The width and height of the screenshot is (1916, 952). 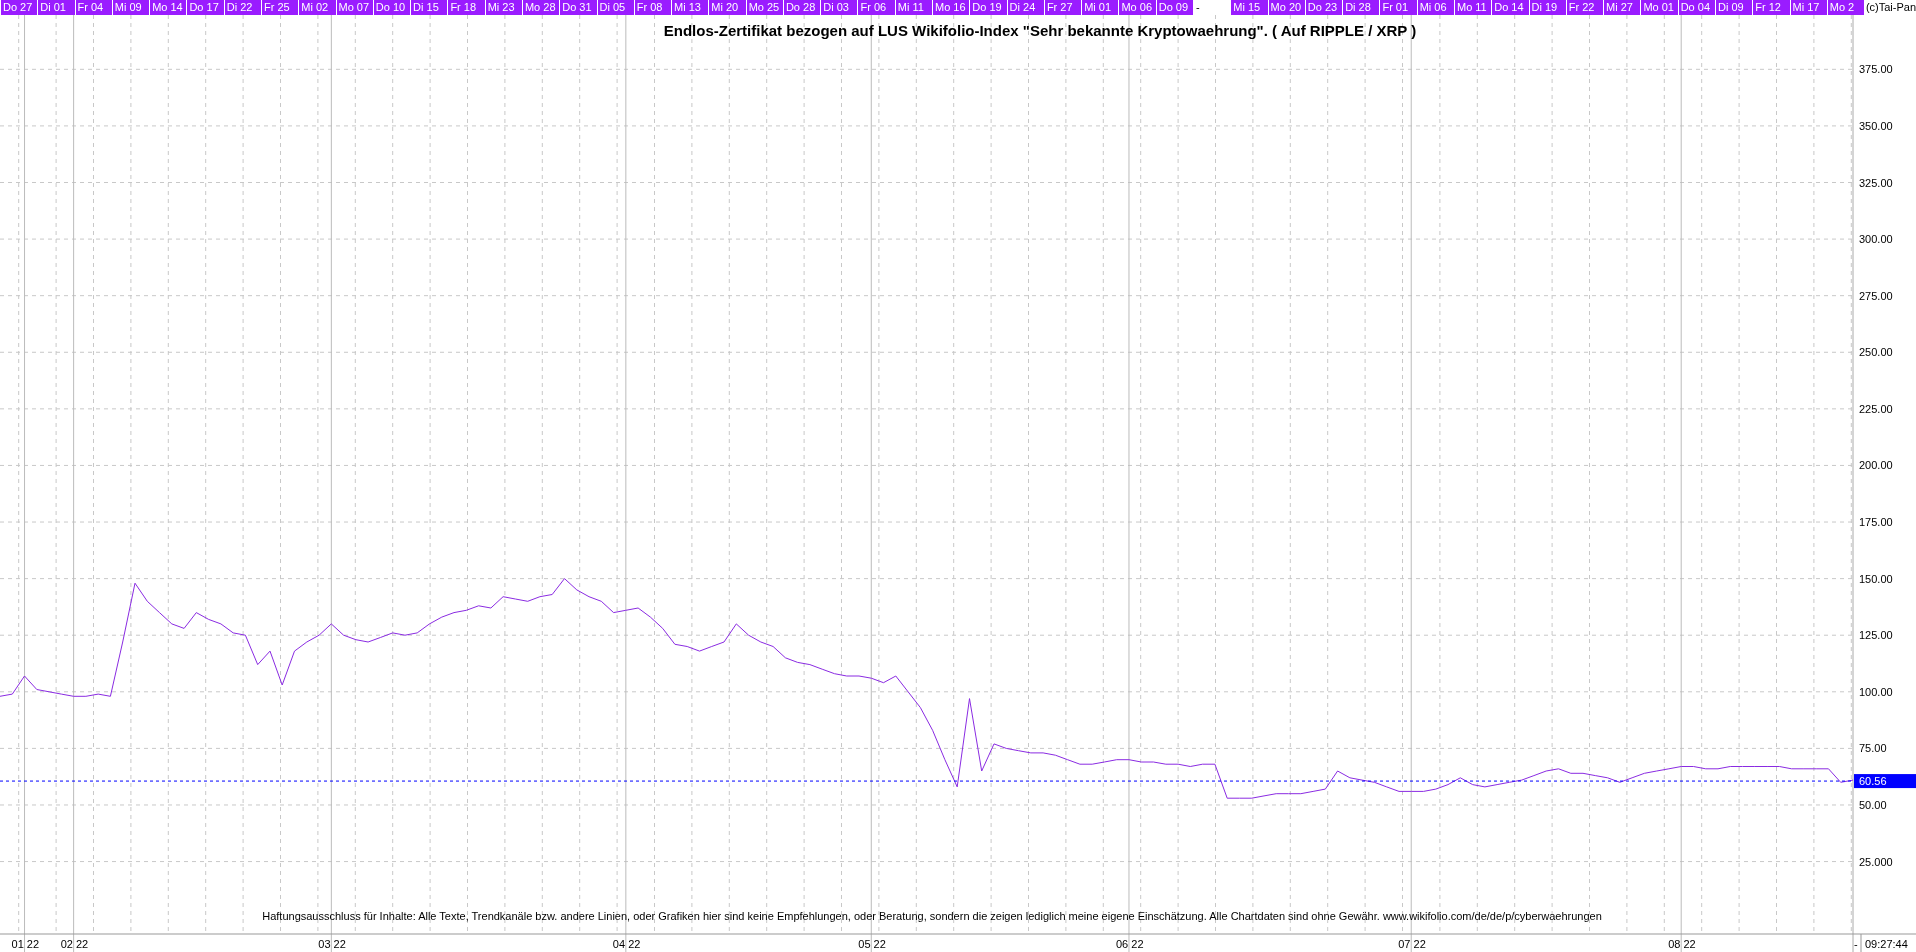 I want to click on date-label: Mo 16, so click(x=951, y=7).